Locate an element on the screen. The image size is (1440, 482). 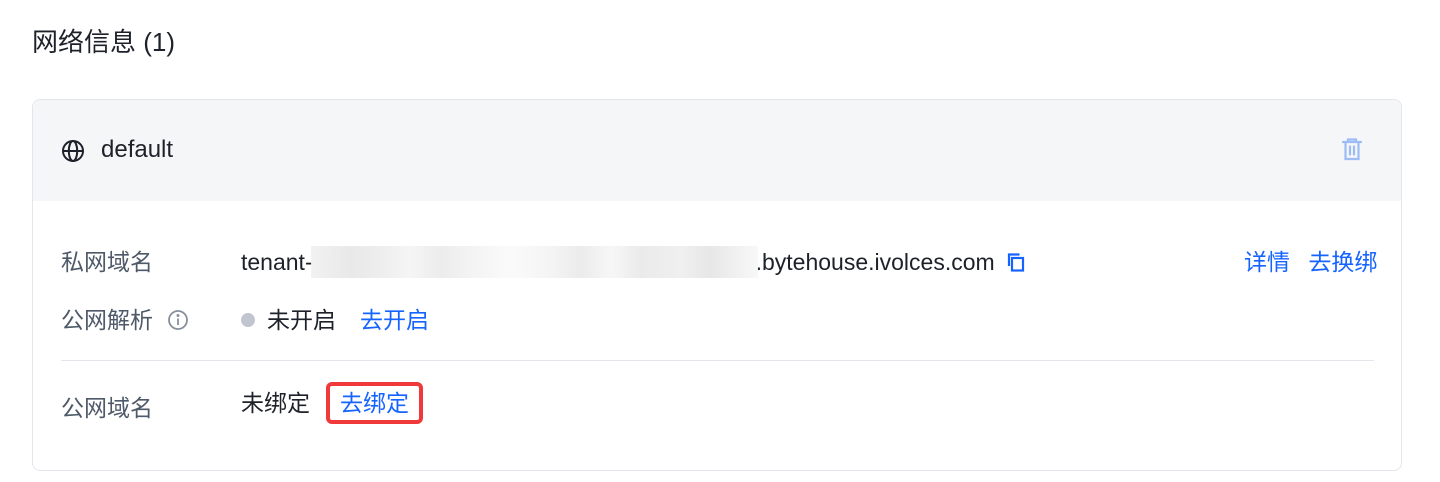
public-resolution-value: 未开启 去开启 is located at coordinates (335, 320).